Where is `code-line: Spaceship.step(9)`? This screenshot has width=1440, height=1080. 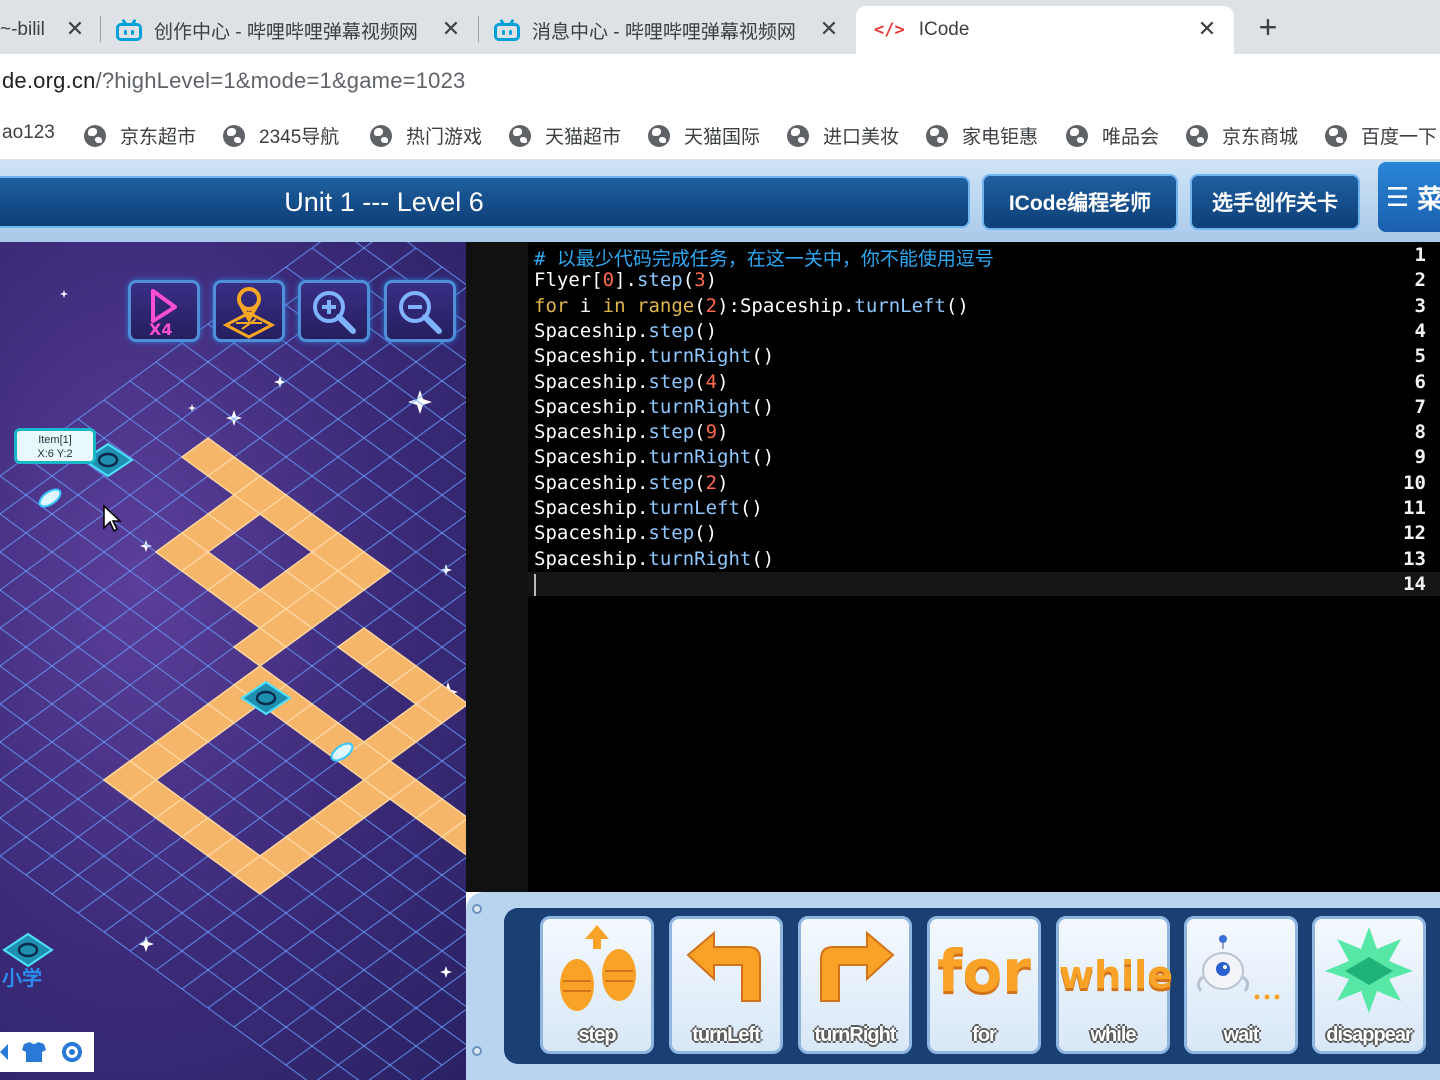
code-line: Spaceship.step(9) is located at coordinates (631, 432).